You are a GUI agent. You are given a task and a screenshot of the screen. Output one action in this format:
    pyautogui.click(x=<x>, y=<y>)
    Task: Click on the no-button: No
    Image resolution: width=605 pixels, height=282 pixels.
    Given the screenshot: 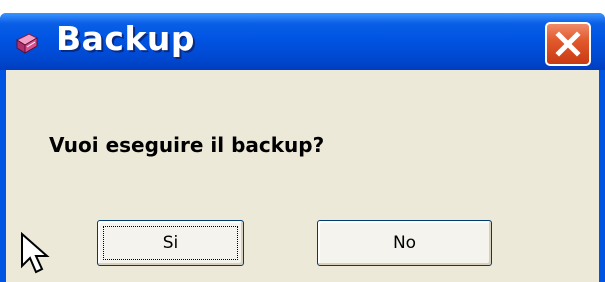 What is the action you would take?
    pyautogui.click(x=404, y=243)
    